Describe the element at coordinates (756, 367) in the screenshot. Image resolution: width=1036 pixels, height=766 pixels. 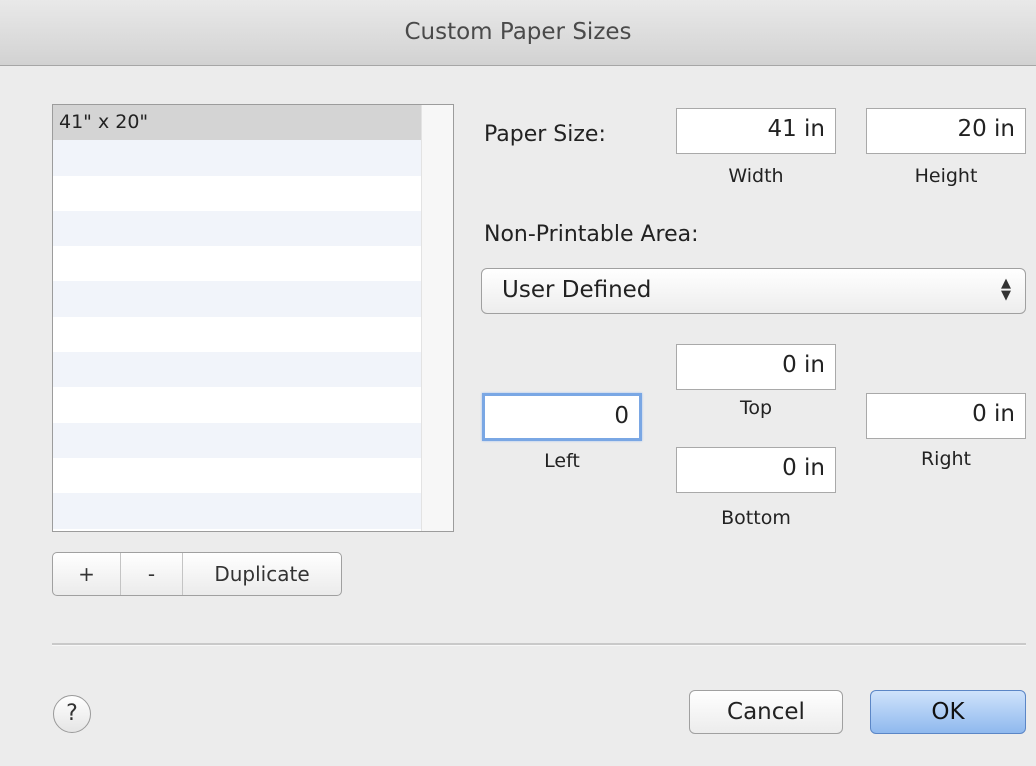
I see `top-margin-field: 0 in` at that location.